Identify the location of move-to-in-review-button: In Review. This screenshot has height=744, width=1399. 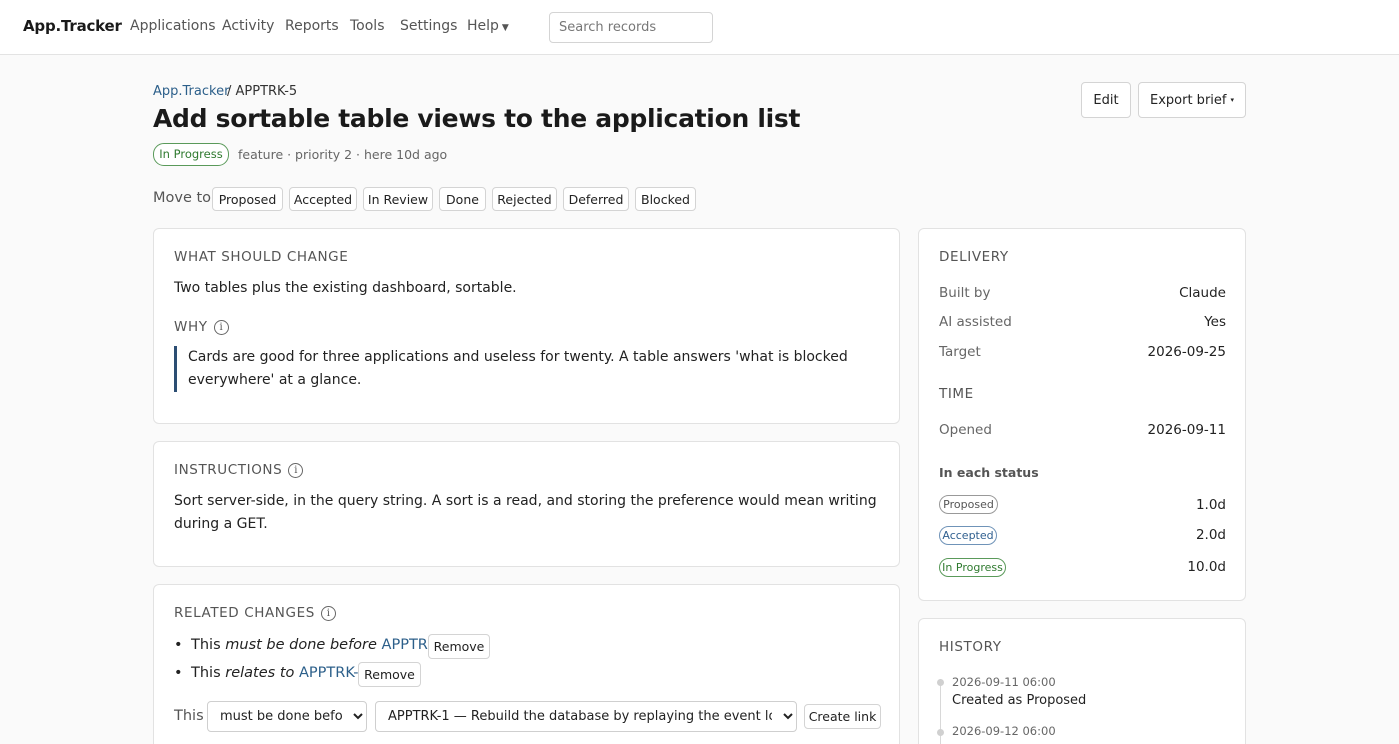
(398, 199).